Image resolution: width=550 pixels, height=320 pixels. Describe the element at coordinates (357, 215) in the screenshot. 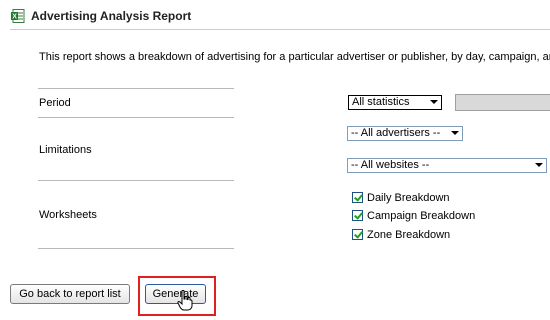

I see `campaign-breakdown-checkbox` at that location.